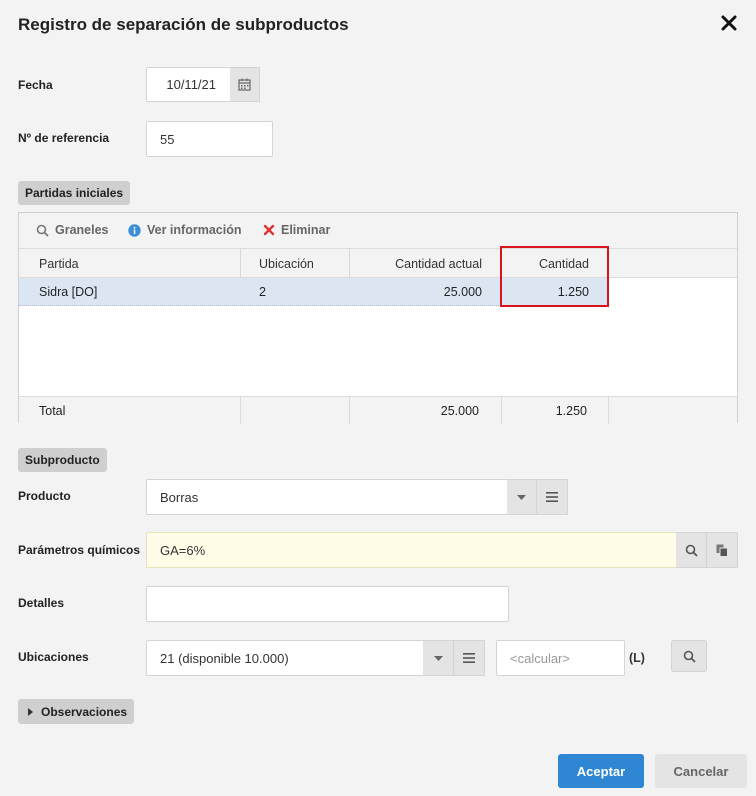 Image resolution: width=756 pixels, height=796 pixels. I want to click on graneles-button: Graneles, so click(72, 230).